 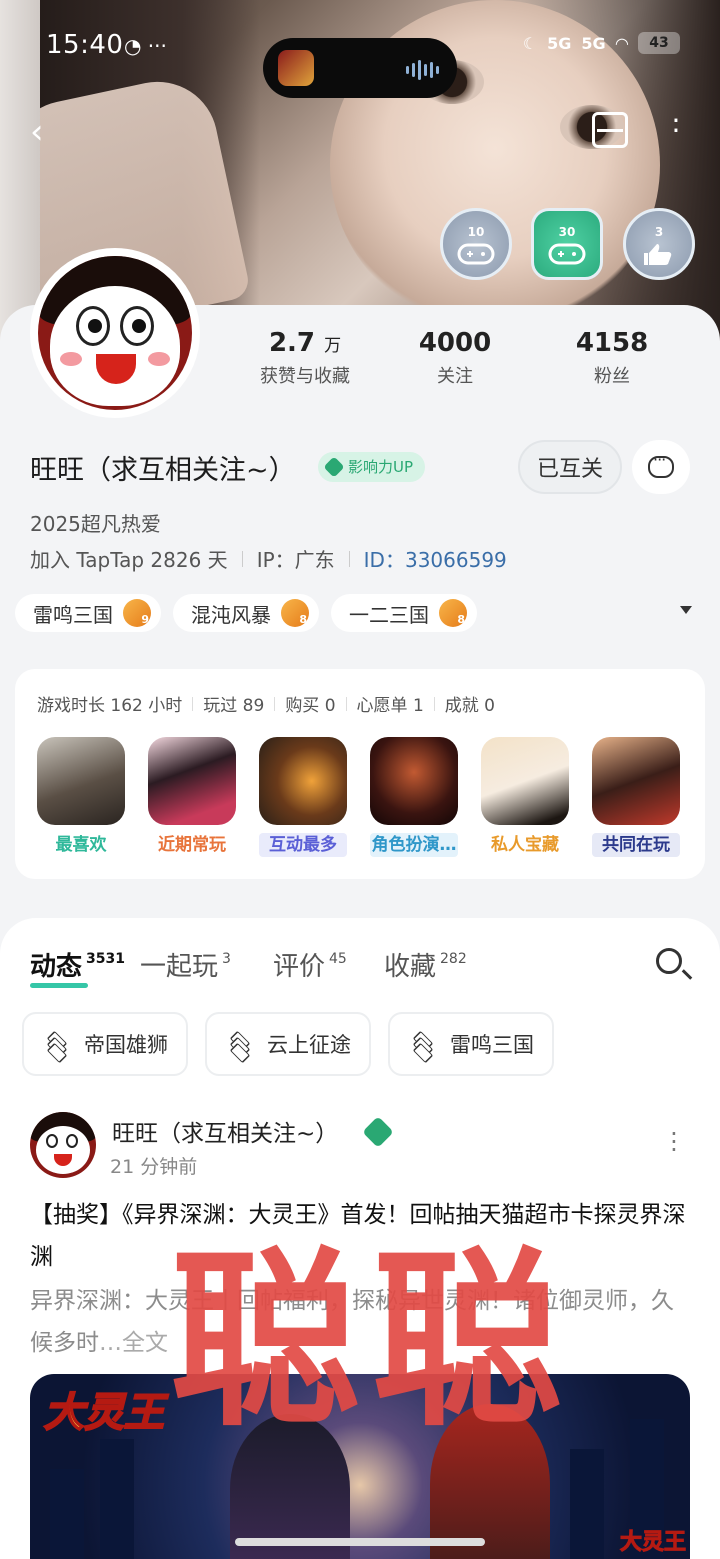 What do you see at coordinates (372, 1340) in the screenshot?
I see `watermark-overlay: 聪聪` at bounding box center [372, 1340].